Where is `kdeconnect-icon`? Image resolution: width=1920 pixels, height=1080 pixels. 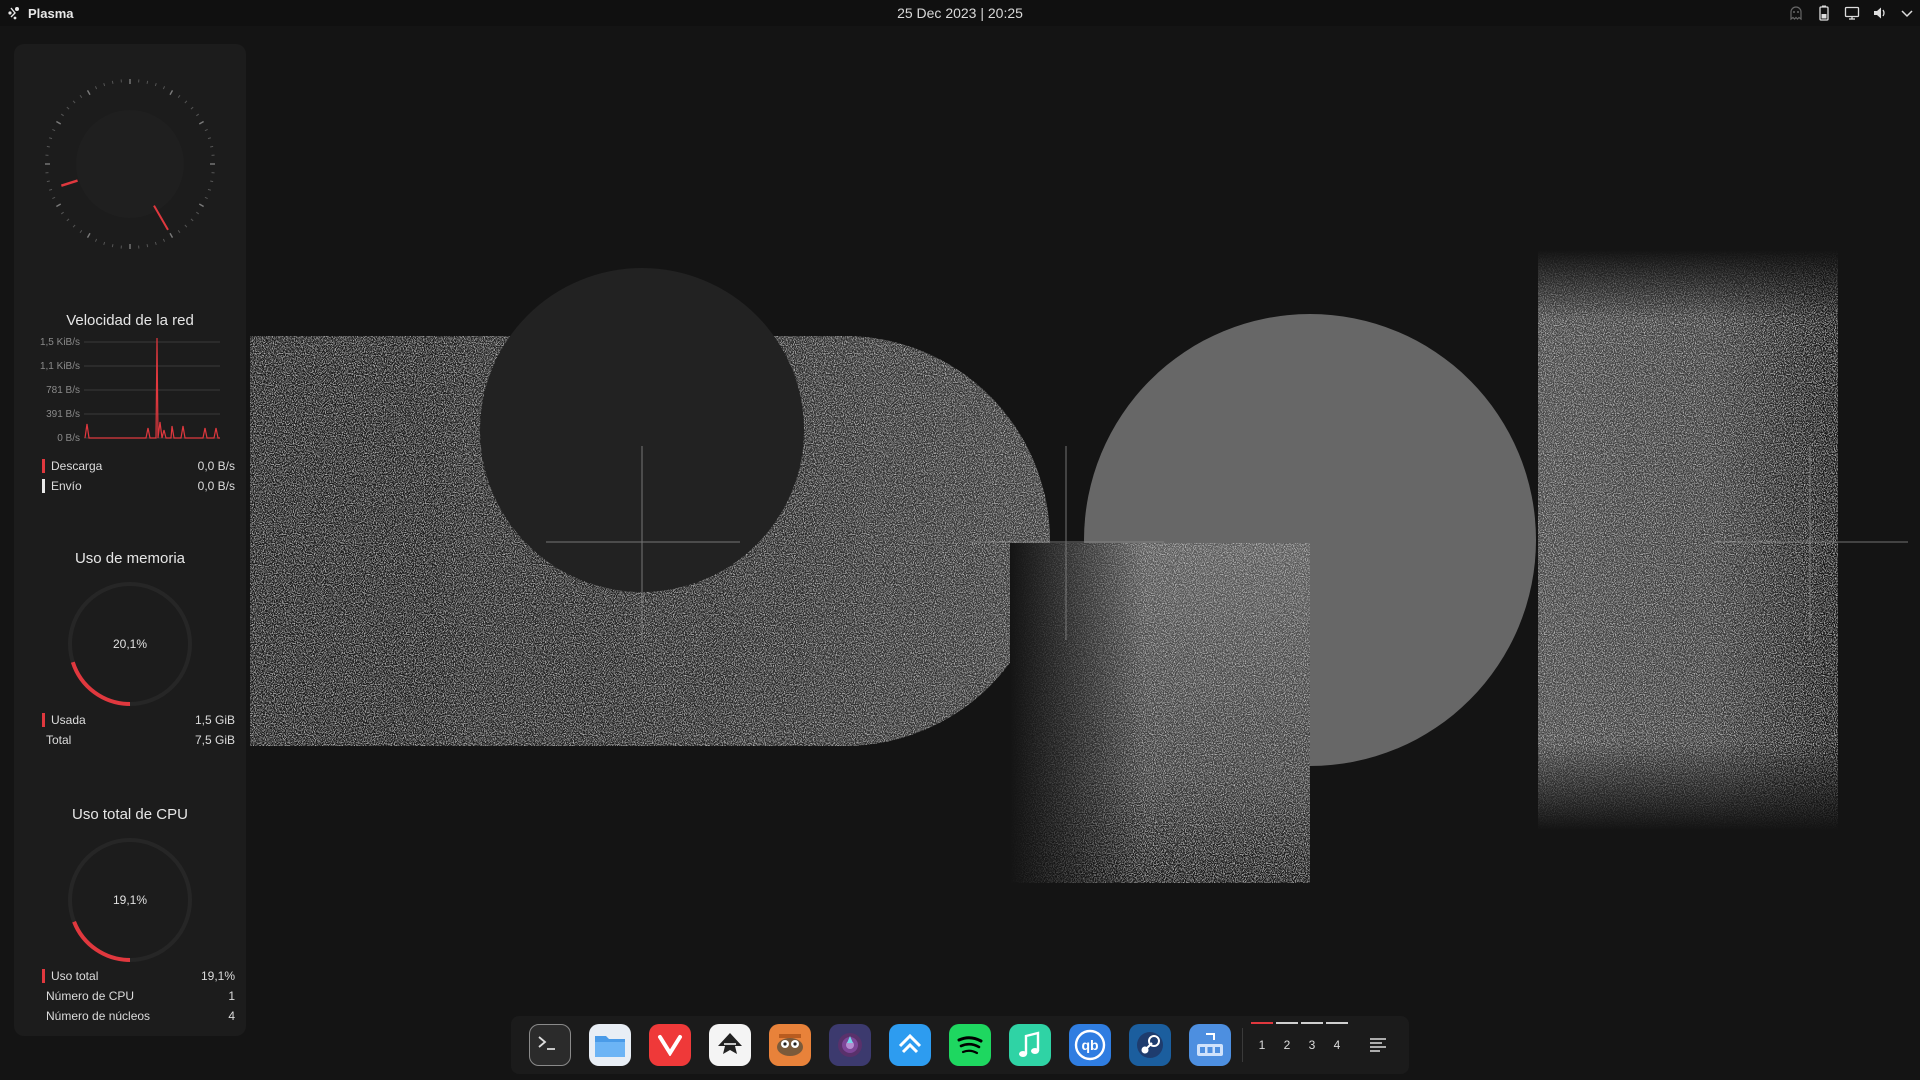
kdeconnect-icon is located at coordinates (910, 1045).